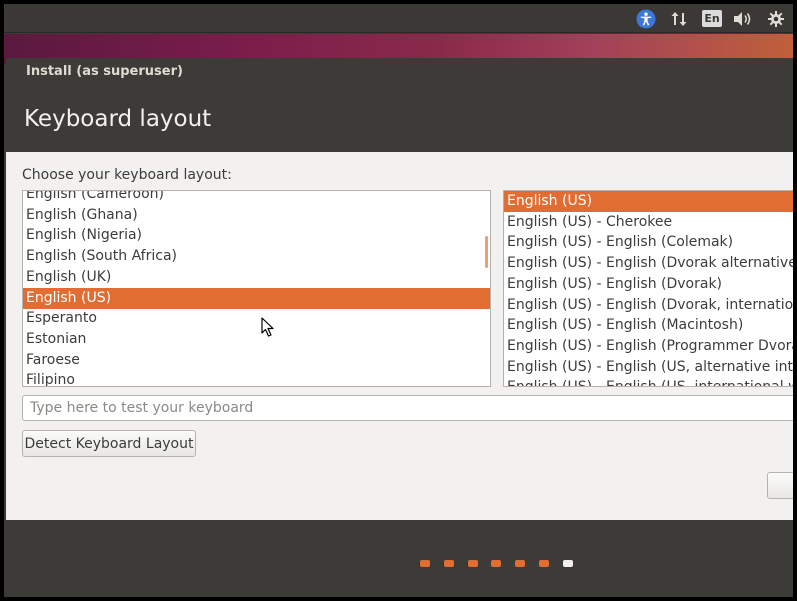 The width and height of the screenshot is (797, 601). I want to click on variant-list-item: English (US) - English (Dvorak), so click(648, 284).